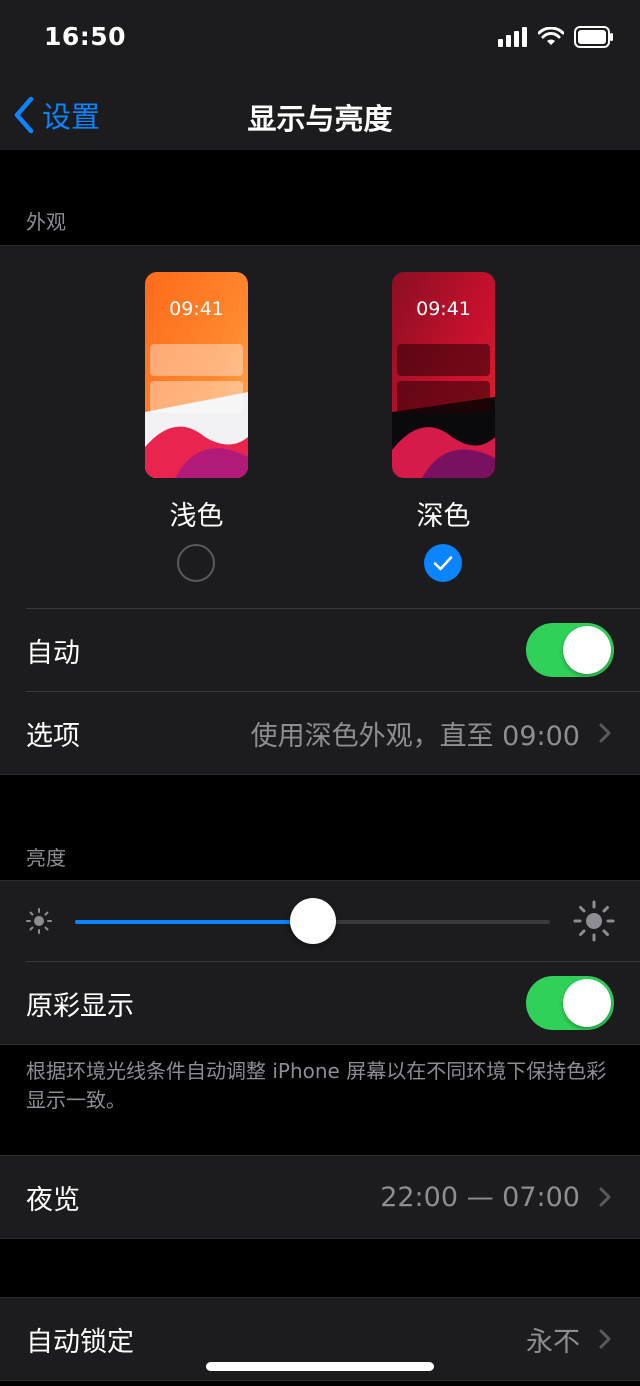  Describe the element at coordinates (53, 736) in the screenshot. I see `options-label: 选项` at that location.